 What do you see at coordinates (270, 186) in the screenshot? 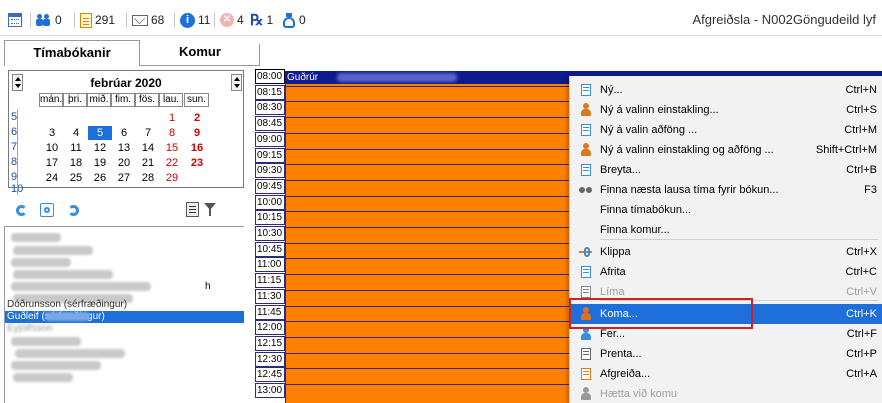
I see `time-slot-label: 09:45` at bounding box center [270, 186].